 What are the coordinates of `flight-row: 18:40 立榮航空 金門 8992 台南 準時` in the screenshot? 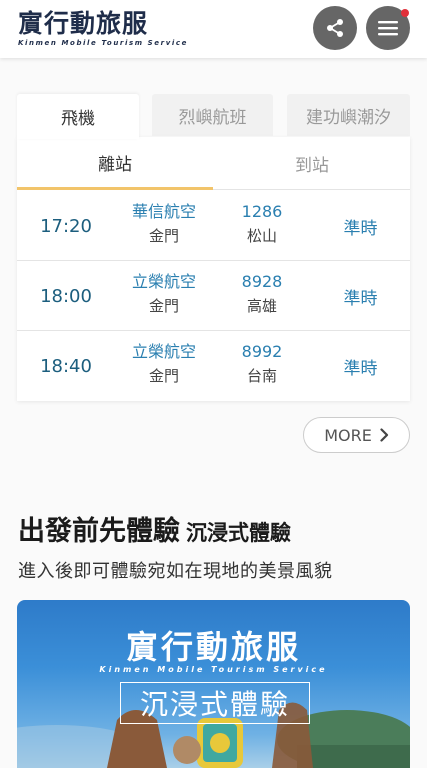 It's located at (213, 366).